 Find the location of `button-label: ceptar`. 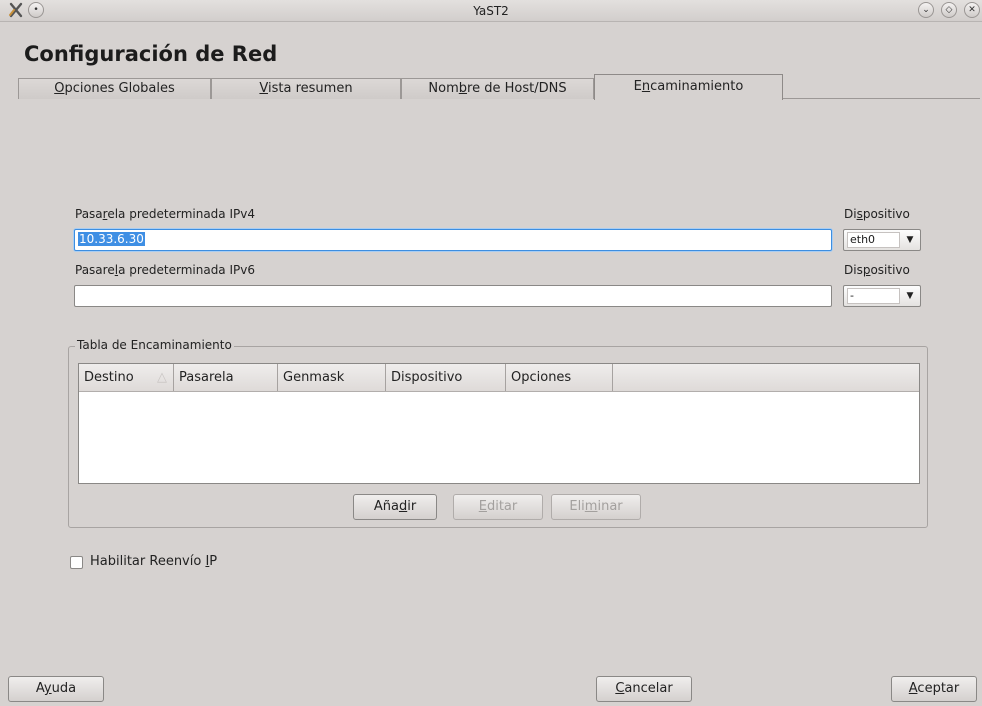

button-label: ceptar is located at coordinates (938, 688).